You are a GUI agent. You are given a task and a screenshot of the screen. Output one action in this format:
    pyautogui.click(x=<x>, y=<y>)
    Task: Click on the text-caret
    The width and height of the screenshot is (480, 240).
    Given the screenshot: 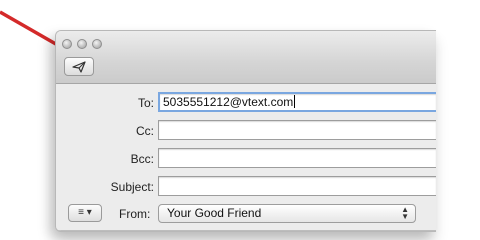 What is the action you would take?
    pyautogui.click(x=295, y=101)
    